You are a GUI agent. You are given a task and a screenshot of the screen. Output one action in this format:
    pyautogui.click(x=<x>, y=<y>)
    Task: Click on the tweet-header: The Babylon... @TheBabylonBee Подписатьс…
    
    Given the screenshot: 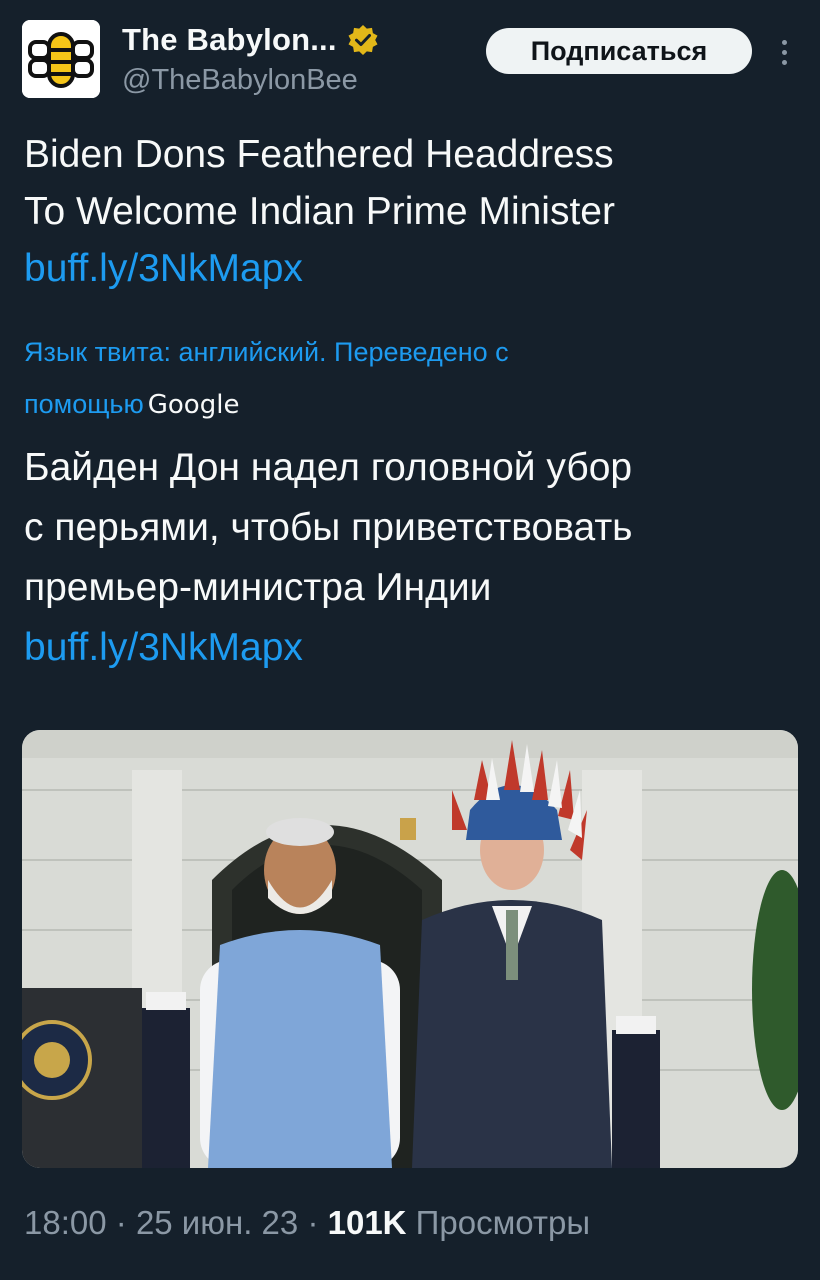 What is the action you would take?
    pyautogui.click(x=410, y=59)
    